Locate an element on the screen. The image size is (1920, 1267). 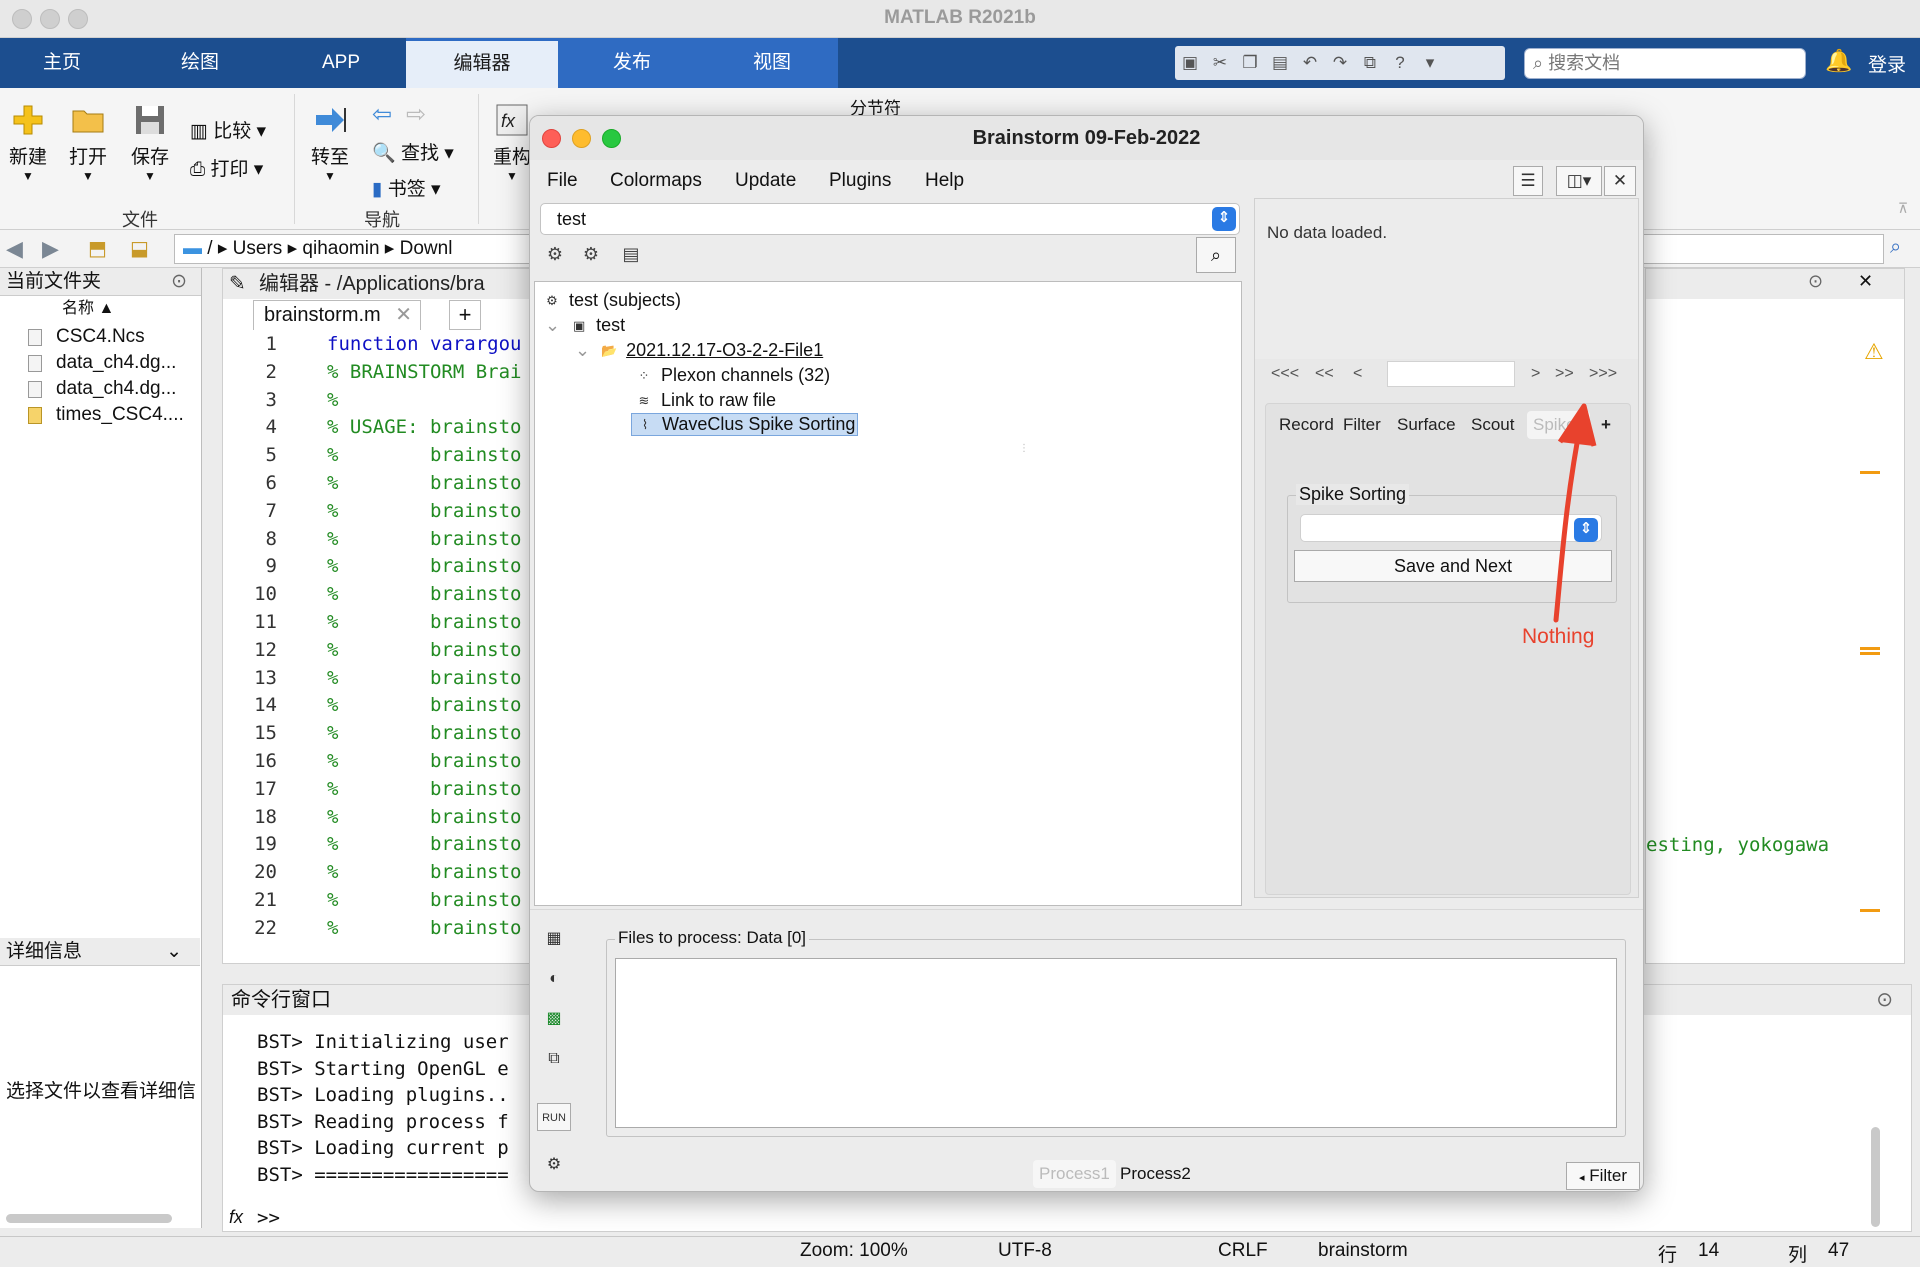
paste-icon: ▤ is located at coordinates (1280, 63).